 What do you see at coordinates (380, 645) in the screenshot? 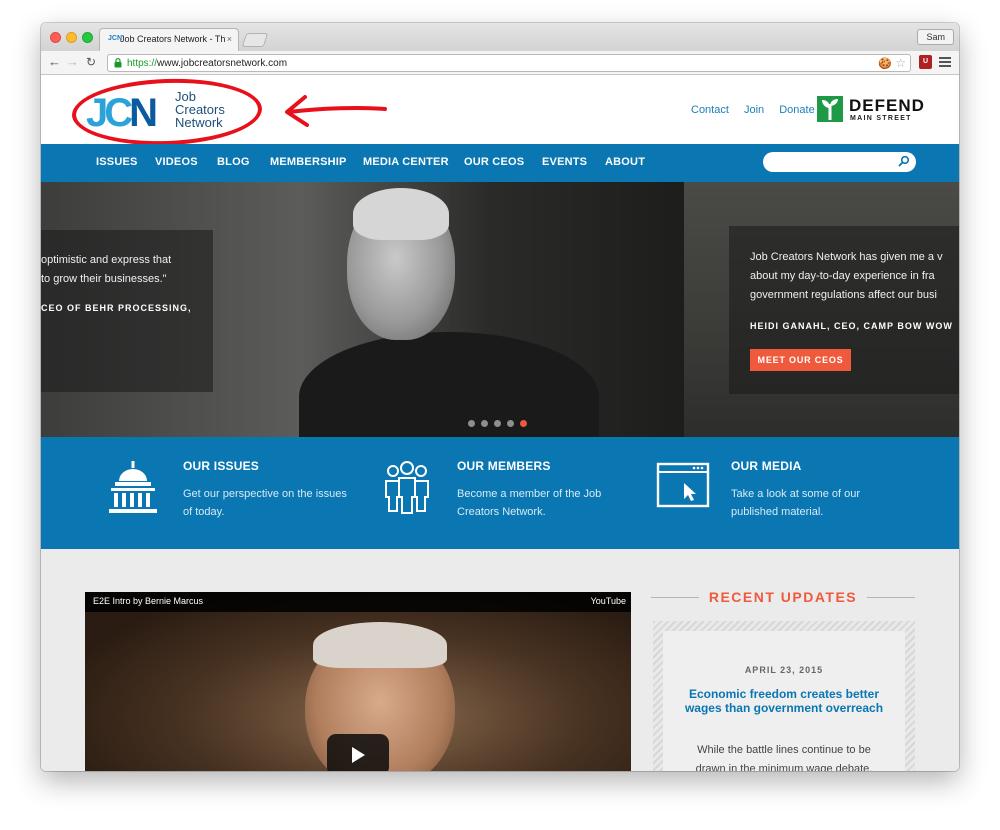
I see `video-speaker-hair` at bounding box center [380, 645].